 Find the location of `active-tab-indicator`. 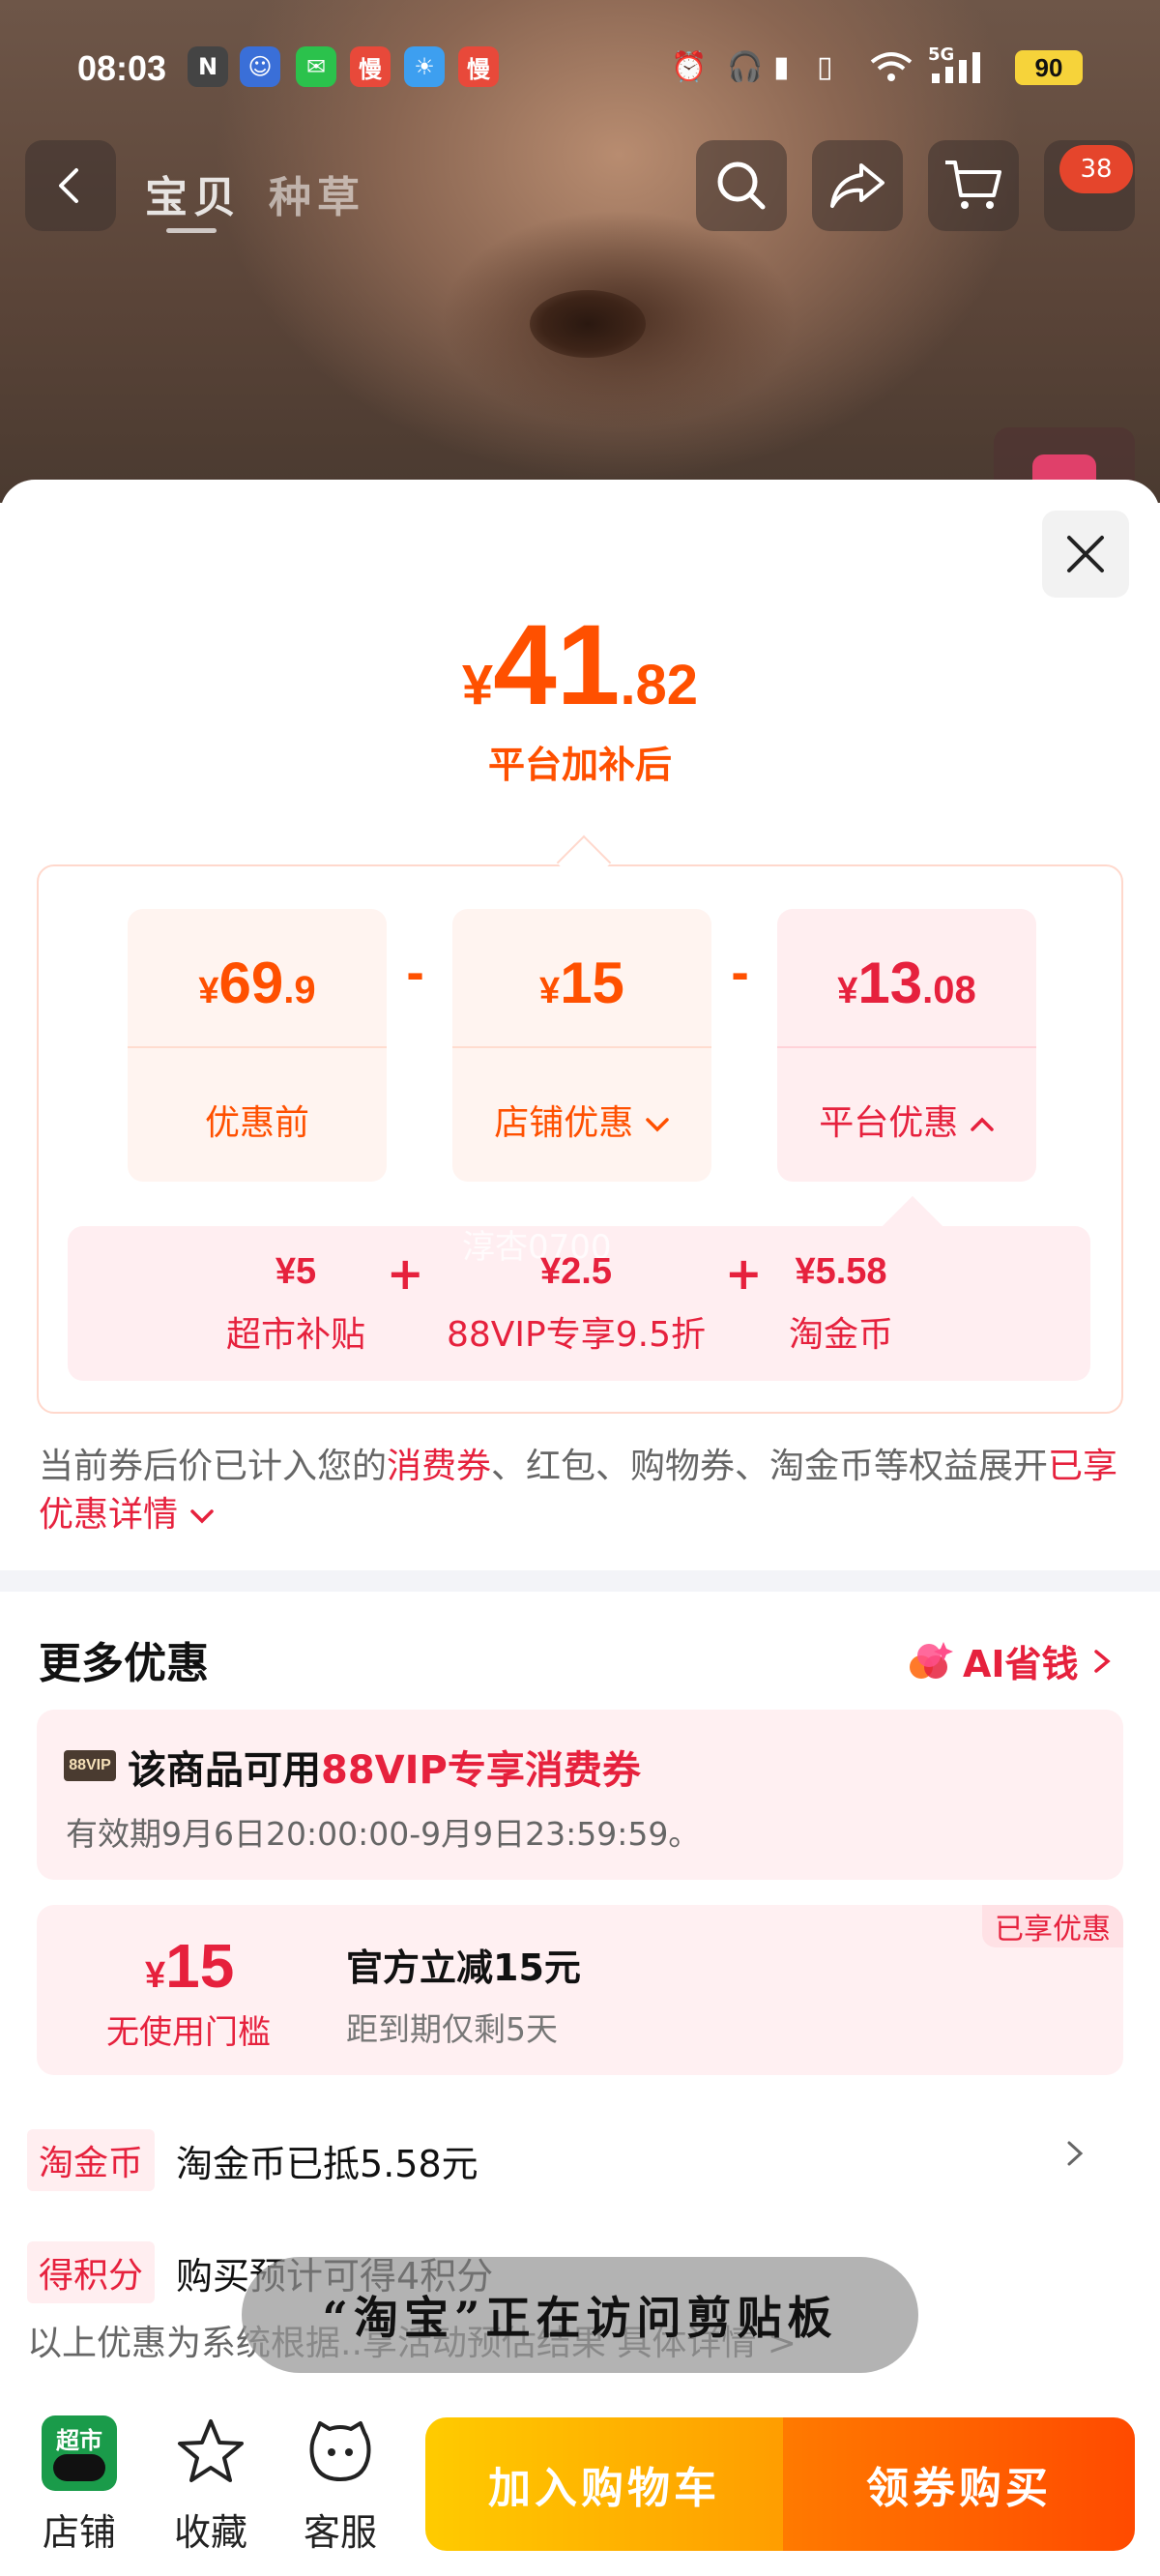

active-tab-indicator is located at coordinates (192, 230).